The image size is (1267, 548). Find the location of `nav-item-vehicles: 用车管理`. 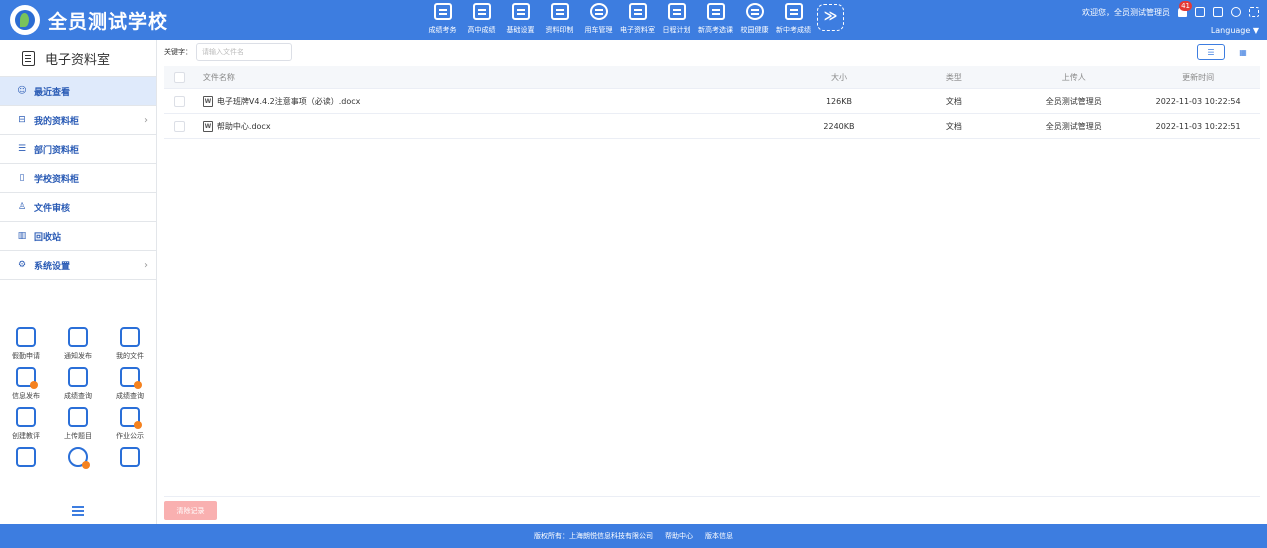

nav-item-vehicles: 用车管理 is located at coordinates (598, 20).